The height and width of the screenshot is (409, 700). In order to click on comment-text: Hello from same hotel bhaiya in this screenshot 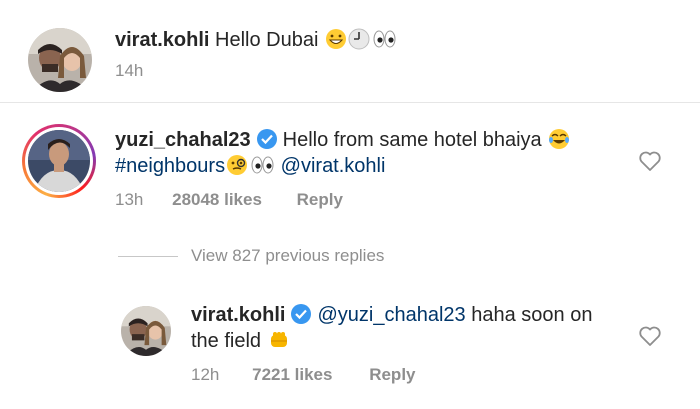, I will do `click(412, 140)`.